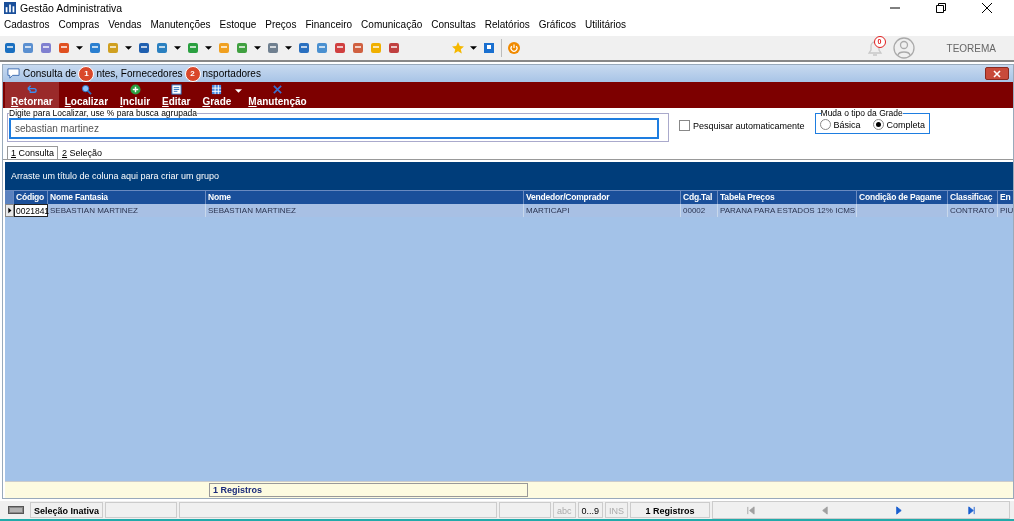 Image resolution: width=1014 pixels, height=521 pixels. Describe the element at coordinates (82, 152) in the screenshot. I see `tab: 2 Seleção` at that location.